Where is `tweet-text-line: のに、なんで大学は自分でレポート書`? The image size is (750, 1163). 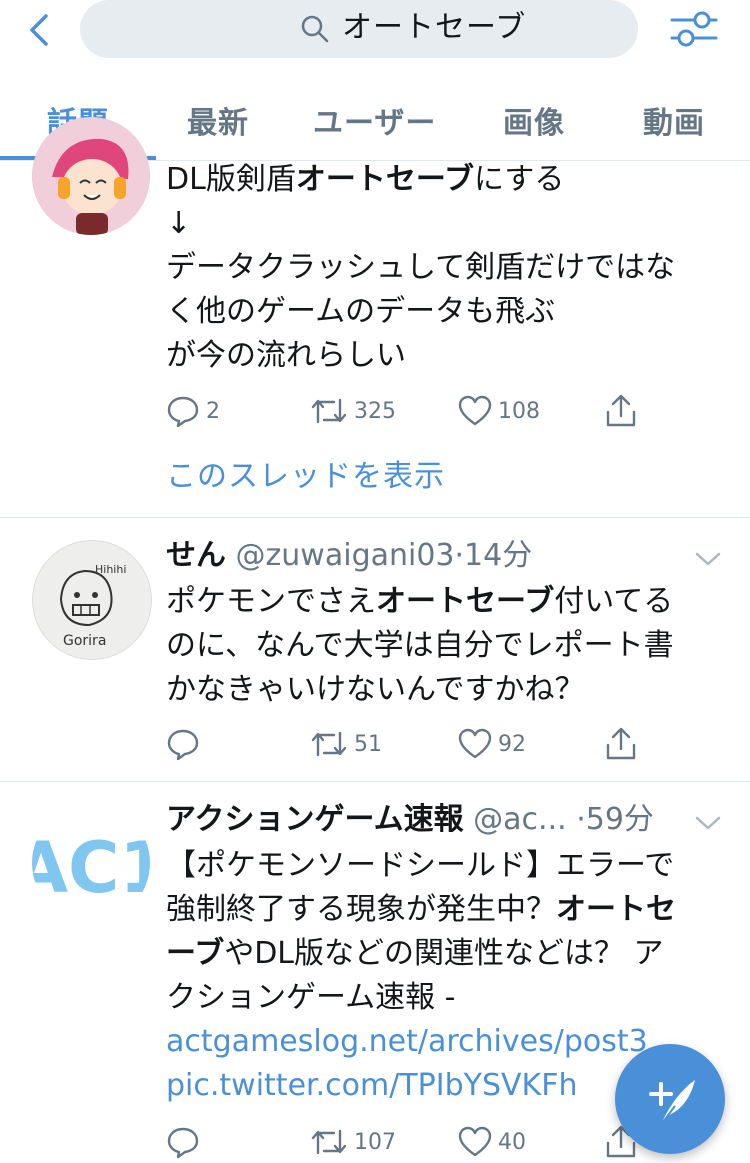
tweet-text-line: のに、なんで大学は自分でレポート書 is located at coordinates (446, 646).